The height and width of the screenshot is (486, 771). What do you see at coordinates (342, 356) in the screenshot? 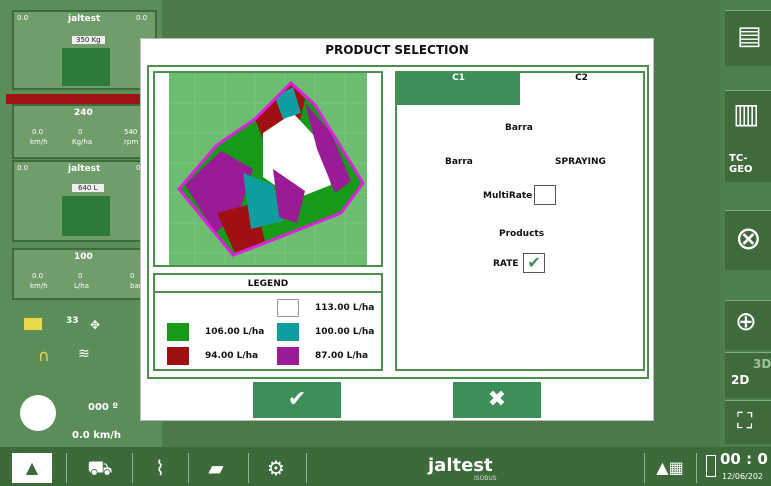
I see `legend-value: 87.00 L/ha` at bounding box center [342, 356].